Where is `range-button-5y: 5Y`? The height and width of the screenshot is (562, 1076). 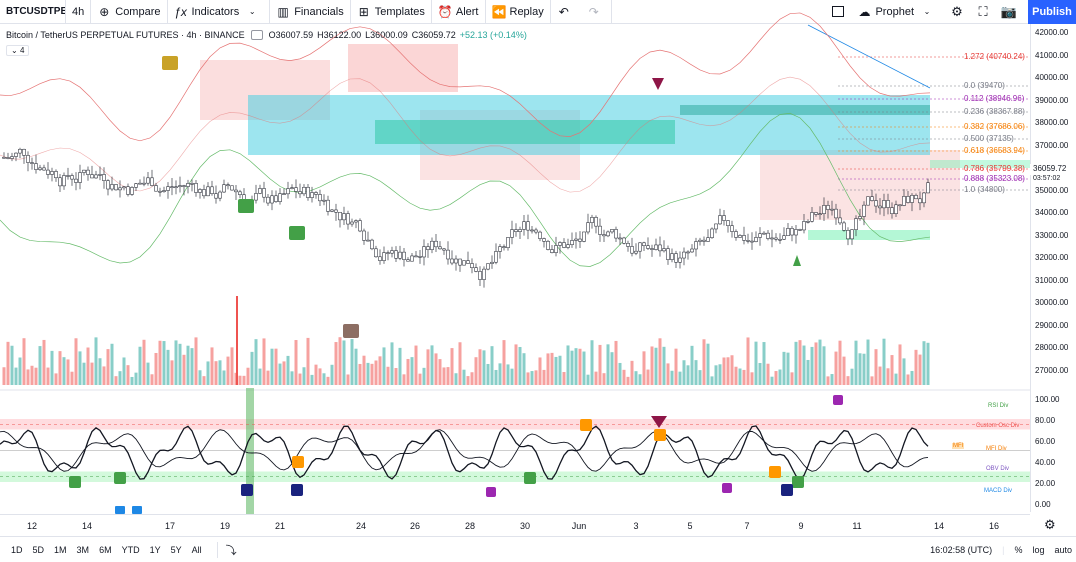 range-button-5y: 5Y is located at coordinates (176, 550).